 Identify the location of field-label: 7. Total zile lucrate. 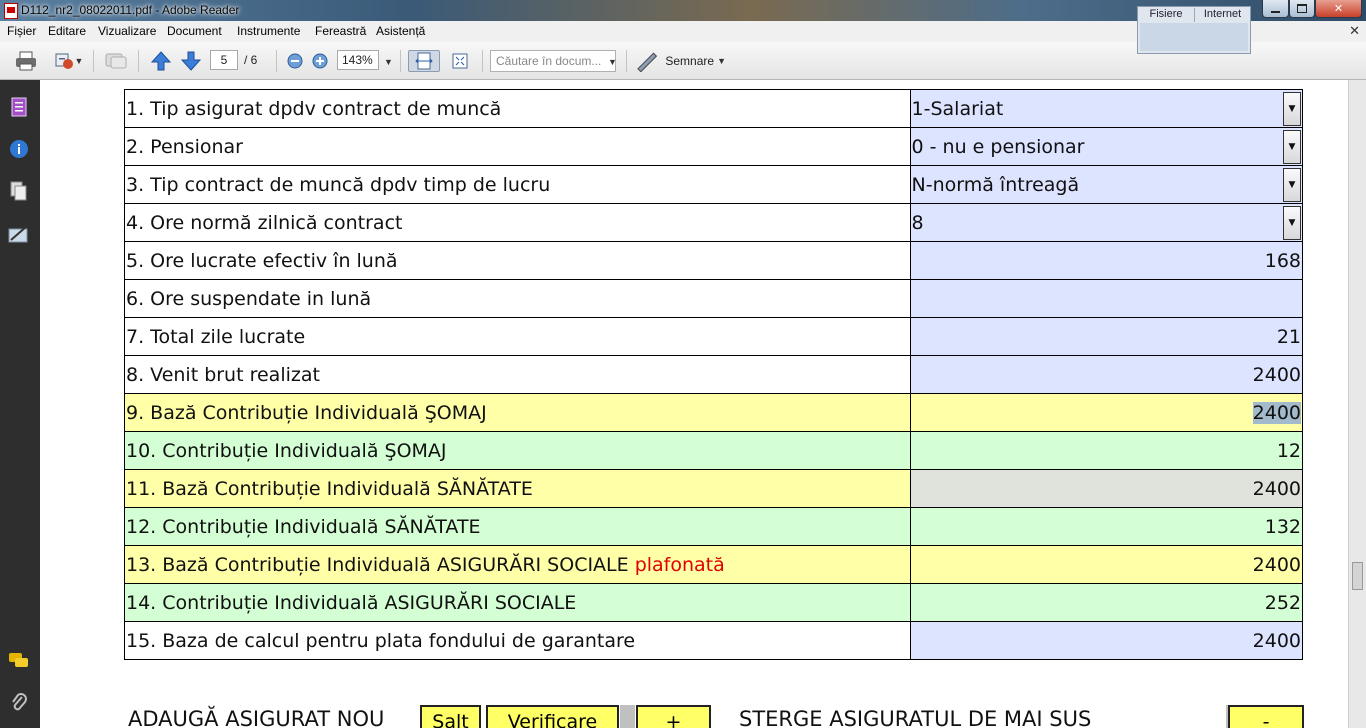
(517, 336).